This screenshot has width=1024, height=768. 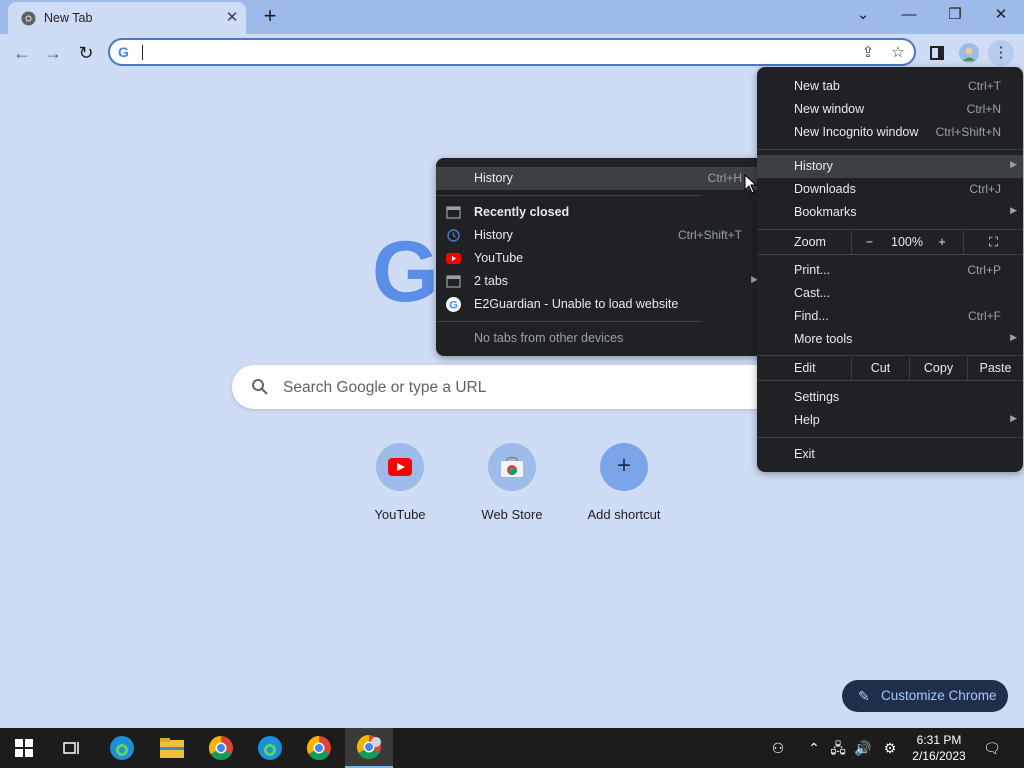 I want to click on menu-item-help: Help ▶, so click(x=890, y=420).